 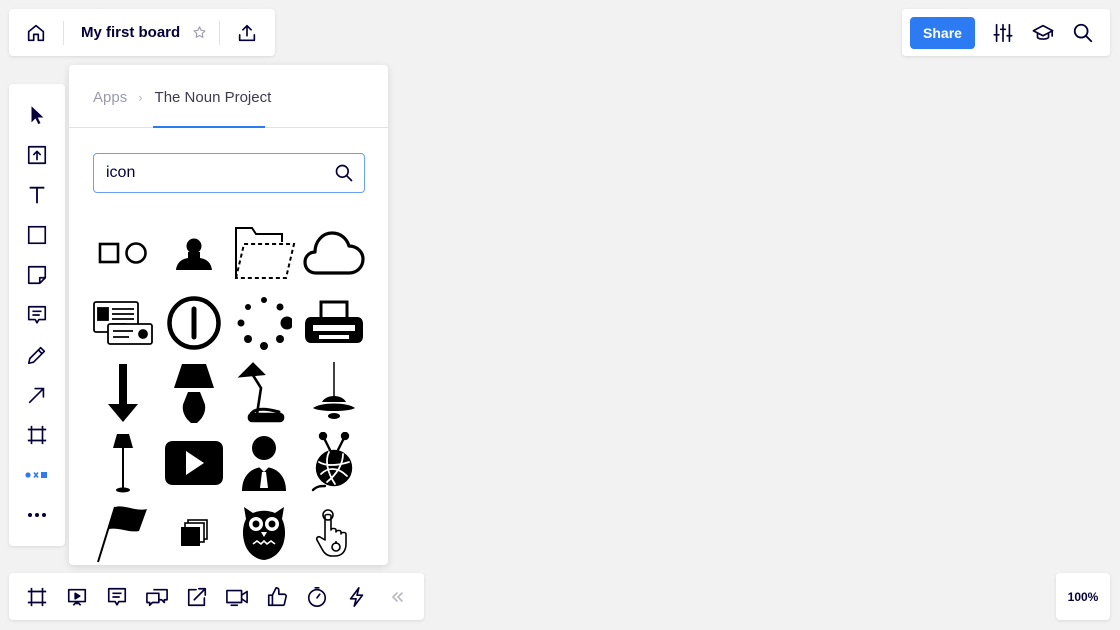 I want to click on apps-tool, so click(x=37, y=475).